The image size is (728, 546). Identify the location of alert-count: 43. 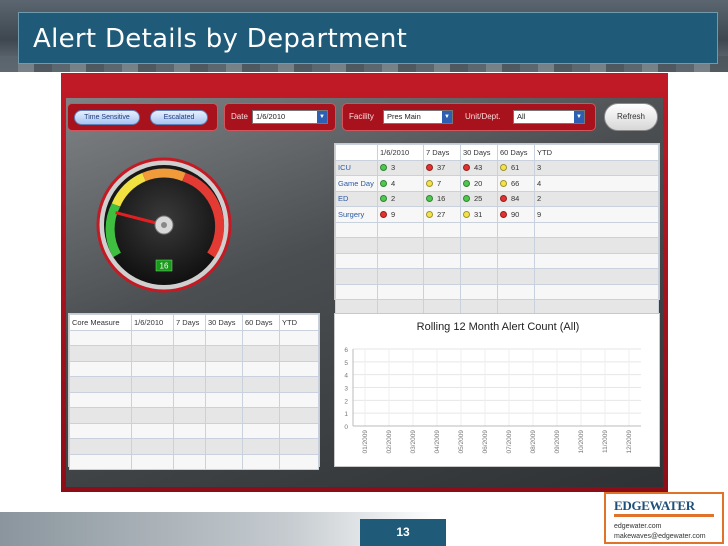
(478, 168).